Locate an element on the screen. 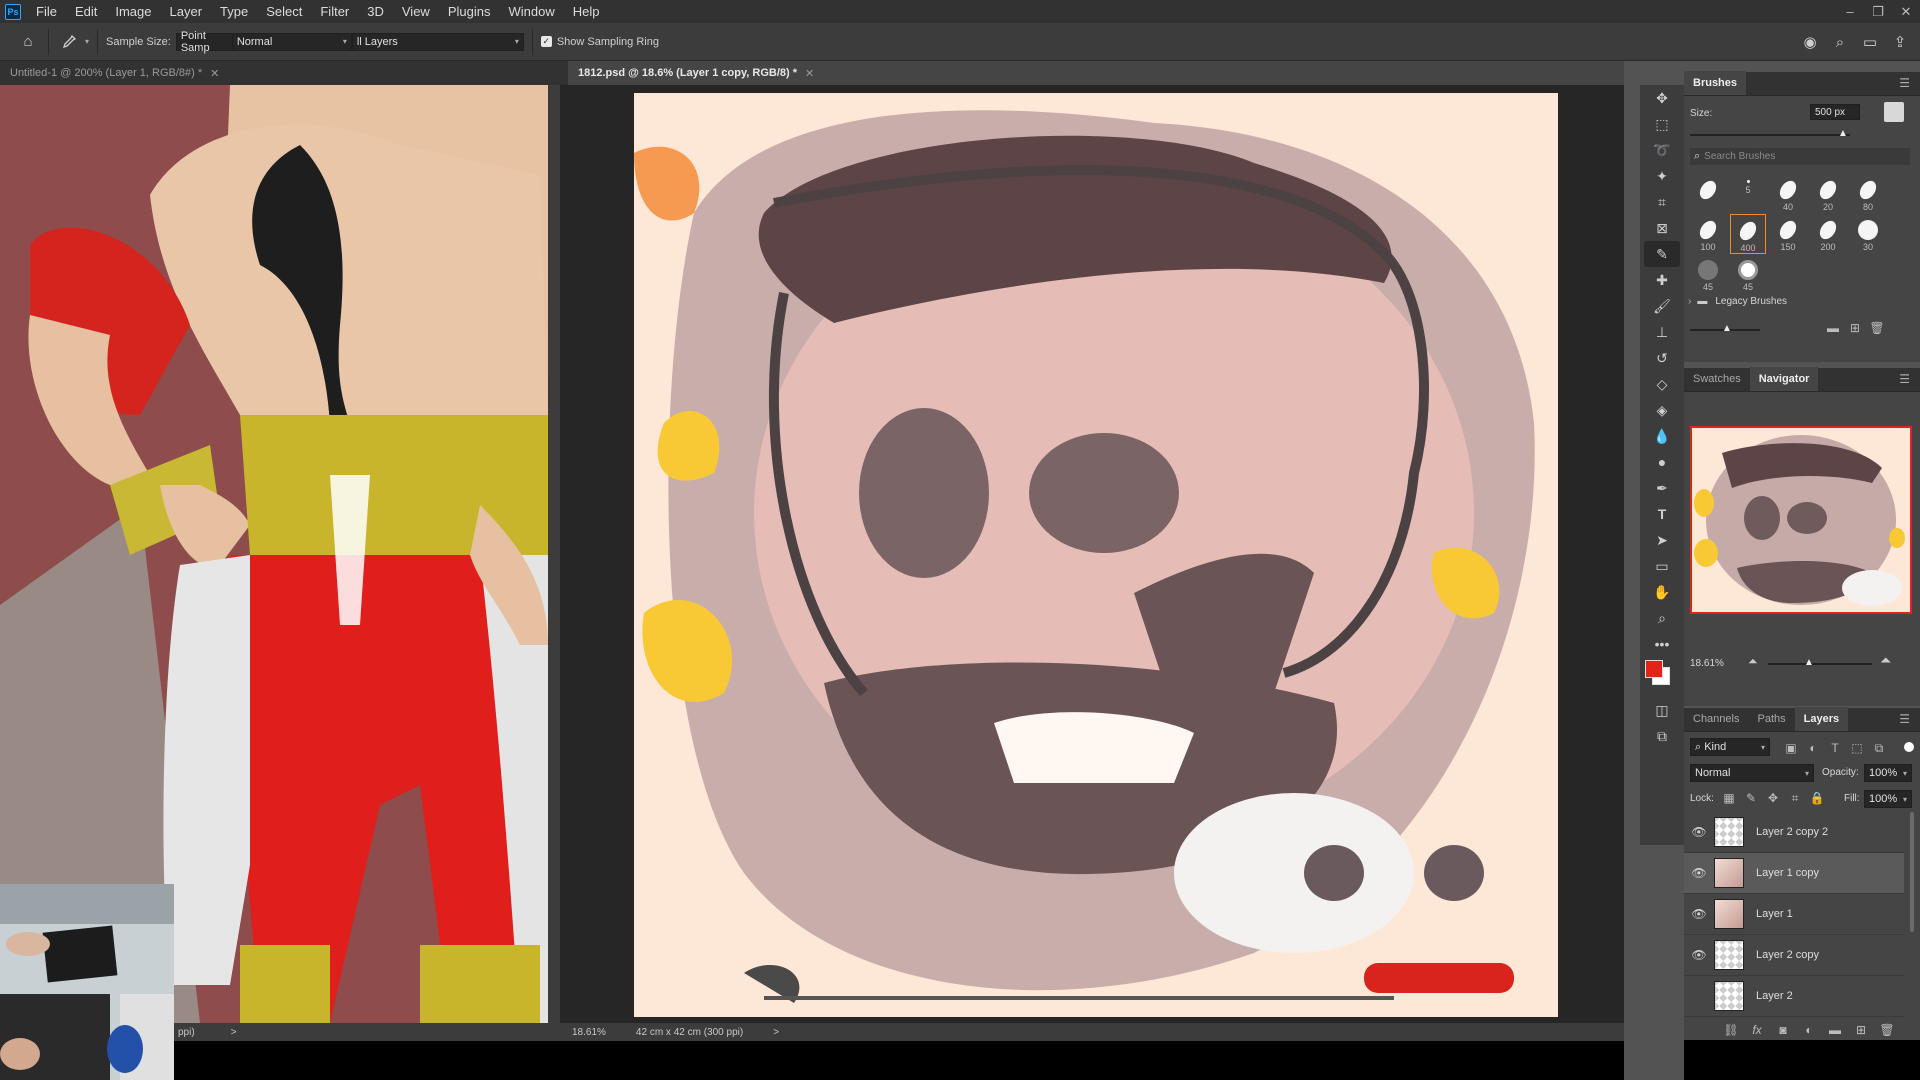 The width and height of the screenshot is (1920, 1080). menu-type: Type is located at coordinates (234, 11).